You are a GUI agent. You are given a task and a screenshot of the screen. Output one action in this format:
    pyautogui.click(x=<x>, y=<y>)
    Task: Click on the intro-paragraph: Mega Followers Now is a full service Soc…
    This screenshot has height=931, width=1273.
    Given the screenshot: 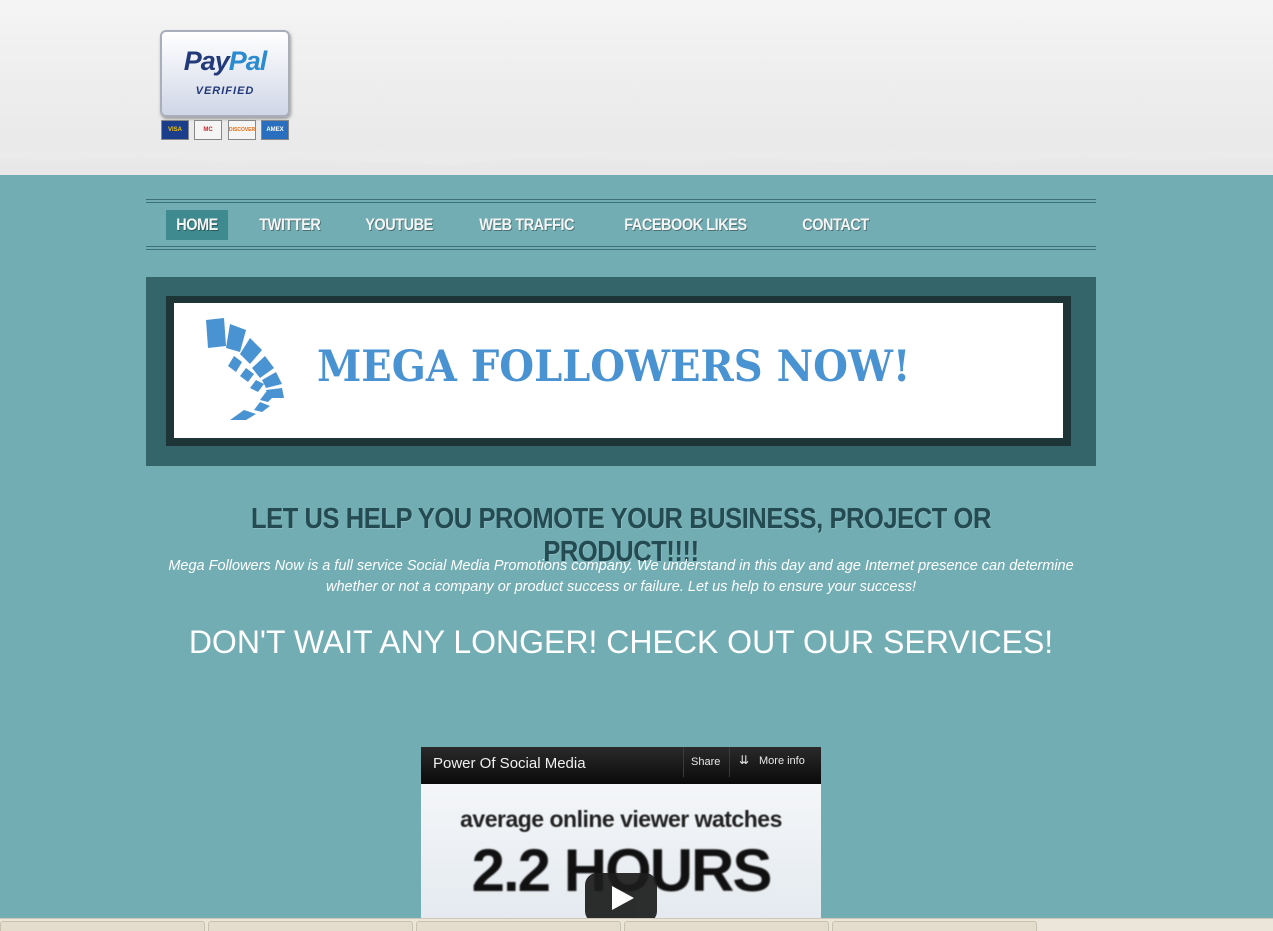 What is the action you would take?
    pyautogui.click(x=621, y=576)
    